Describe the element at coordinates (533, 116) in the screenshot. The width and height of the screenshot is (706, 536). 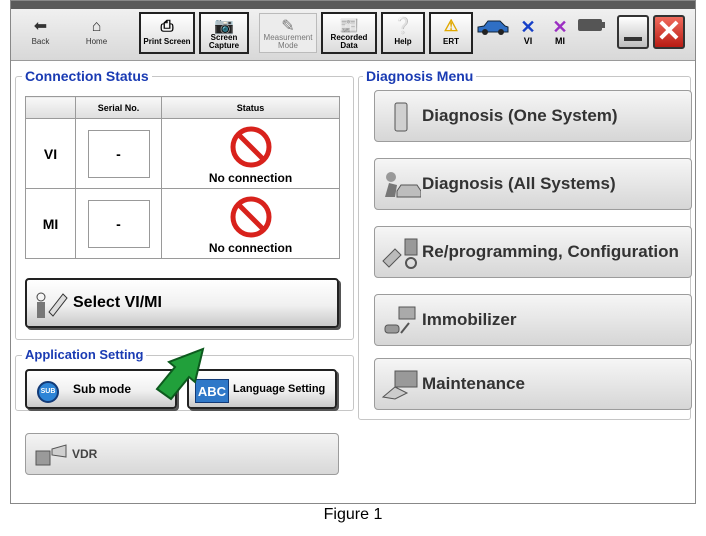
I see `diagnosis-one-system-button: Diagnosis (One System)` at that location.